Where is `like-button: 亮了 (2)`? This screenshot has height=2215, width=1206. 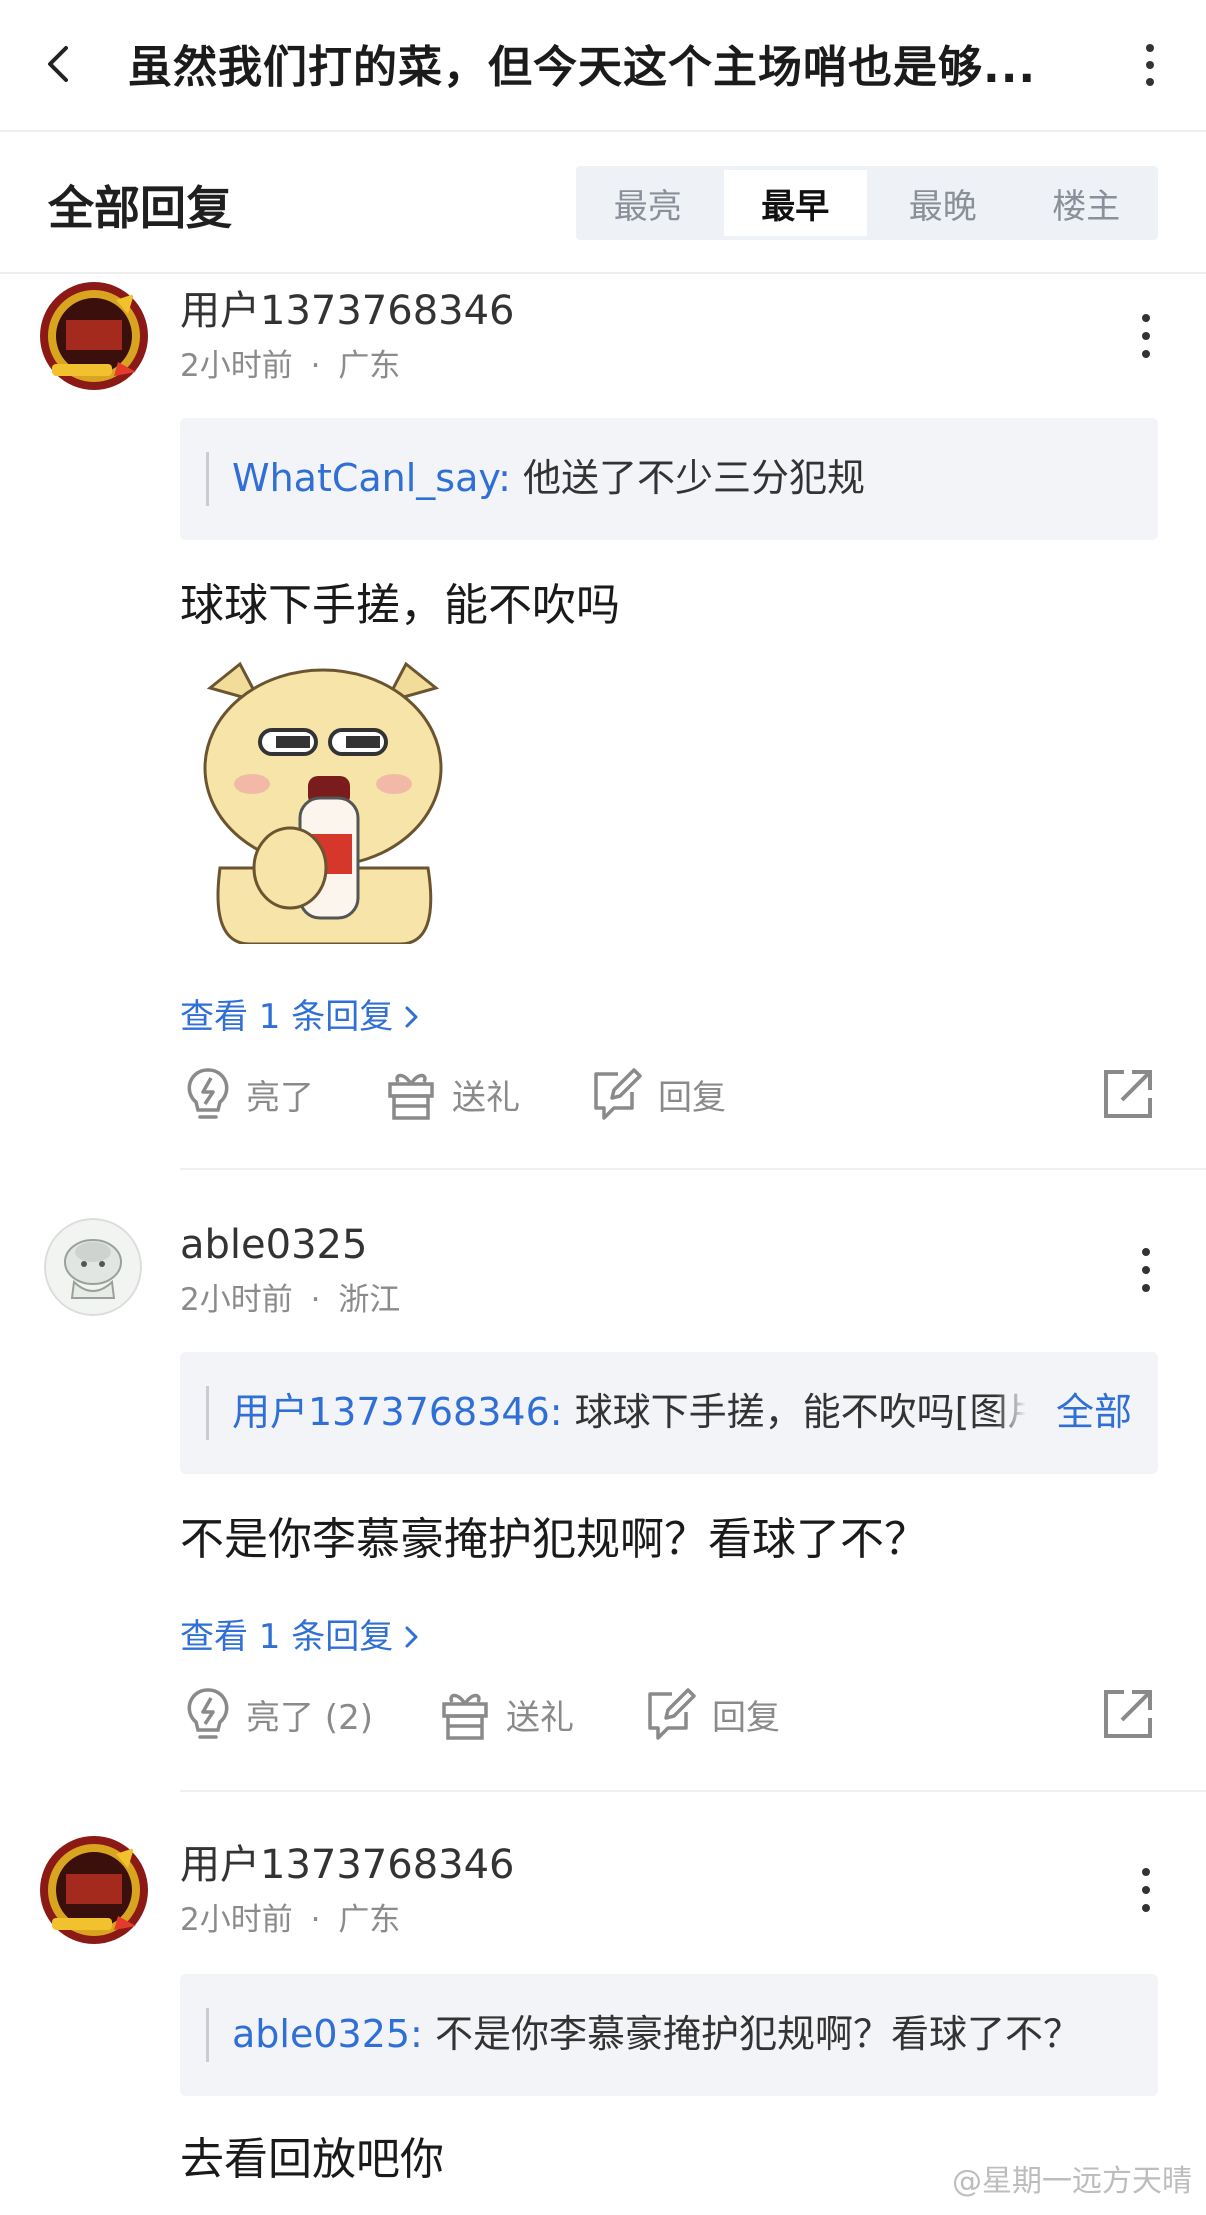 like-button: 亮了 (2) is located at coordinates (278, 1714).